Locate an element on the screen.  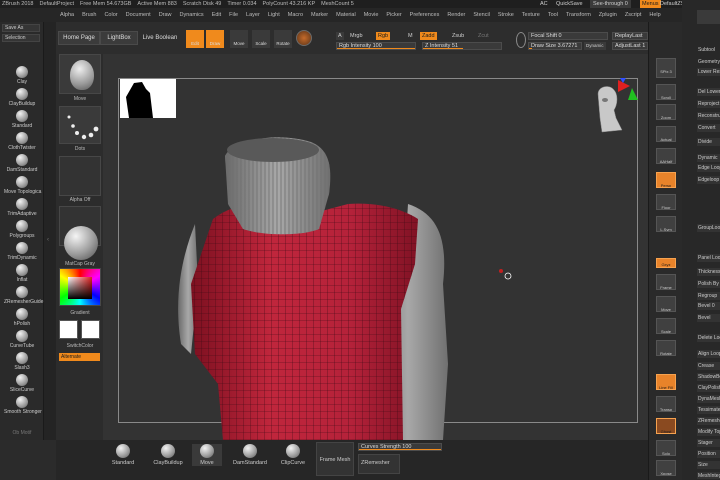
menu-texture: Texture is located at coordinates (531, 15).